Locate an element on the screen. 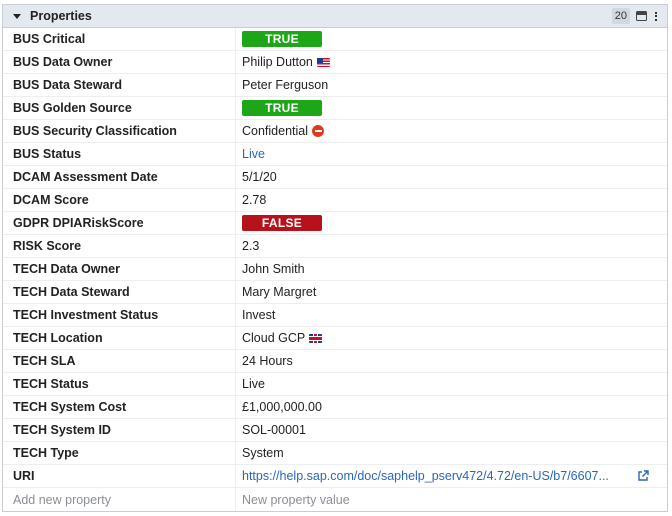  property-row: DCAM Assessment Date 5/1/20 is located at coordinates (335, 177).